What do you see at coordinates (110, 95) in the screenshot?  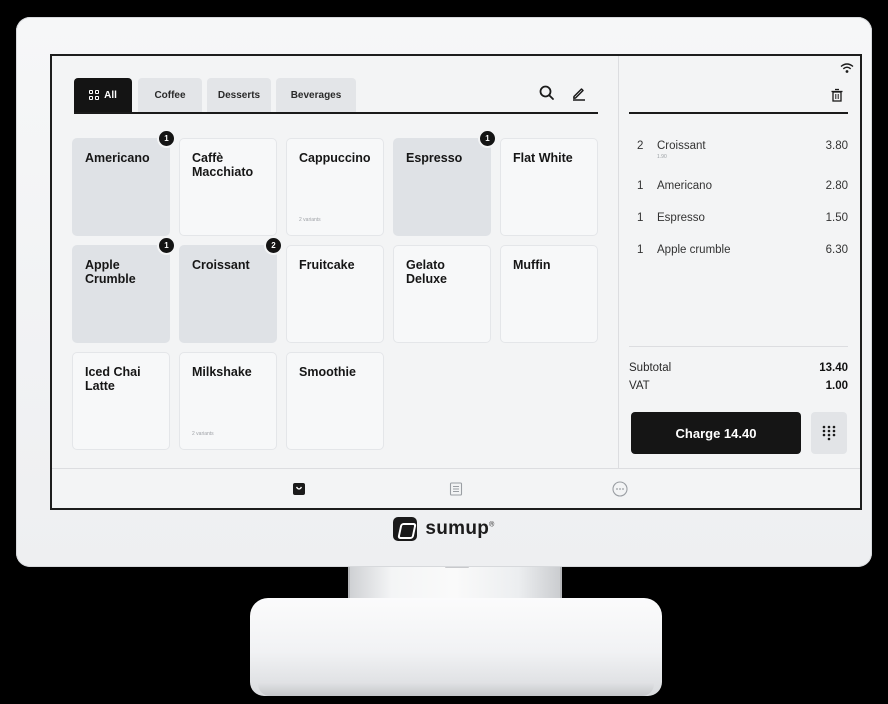 I see `tab-label: All` at bounding box center [110, 95].